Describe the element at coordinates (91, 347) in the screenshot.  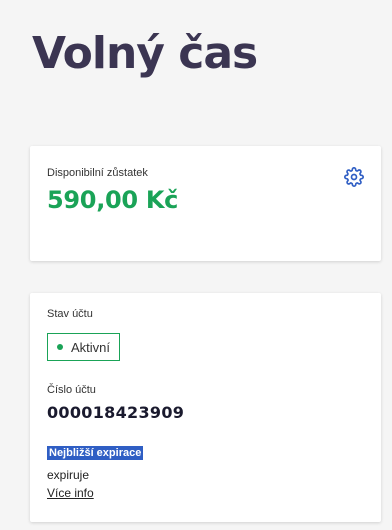
I see `status-value: Aktivní` at that location.